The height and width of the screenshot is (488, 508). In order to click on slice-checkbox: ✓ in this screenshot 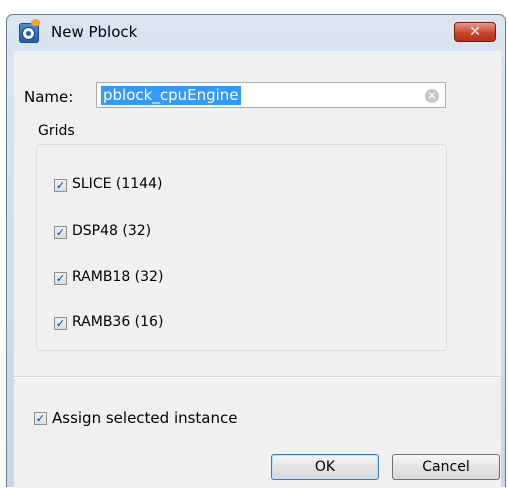, I will do `click(60, 185)`.